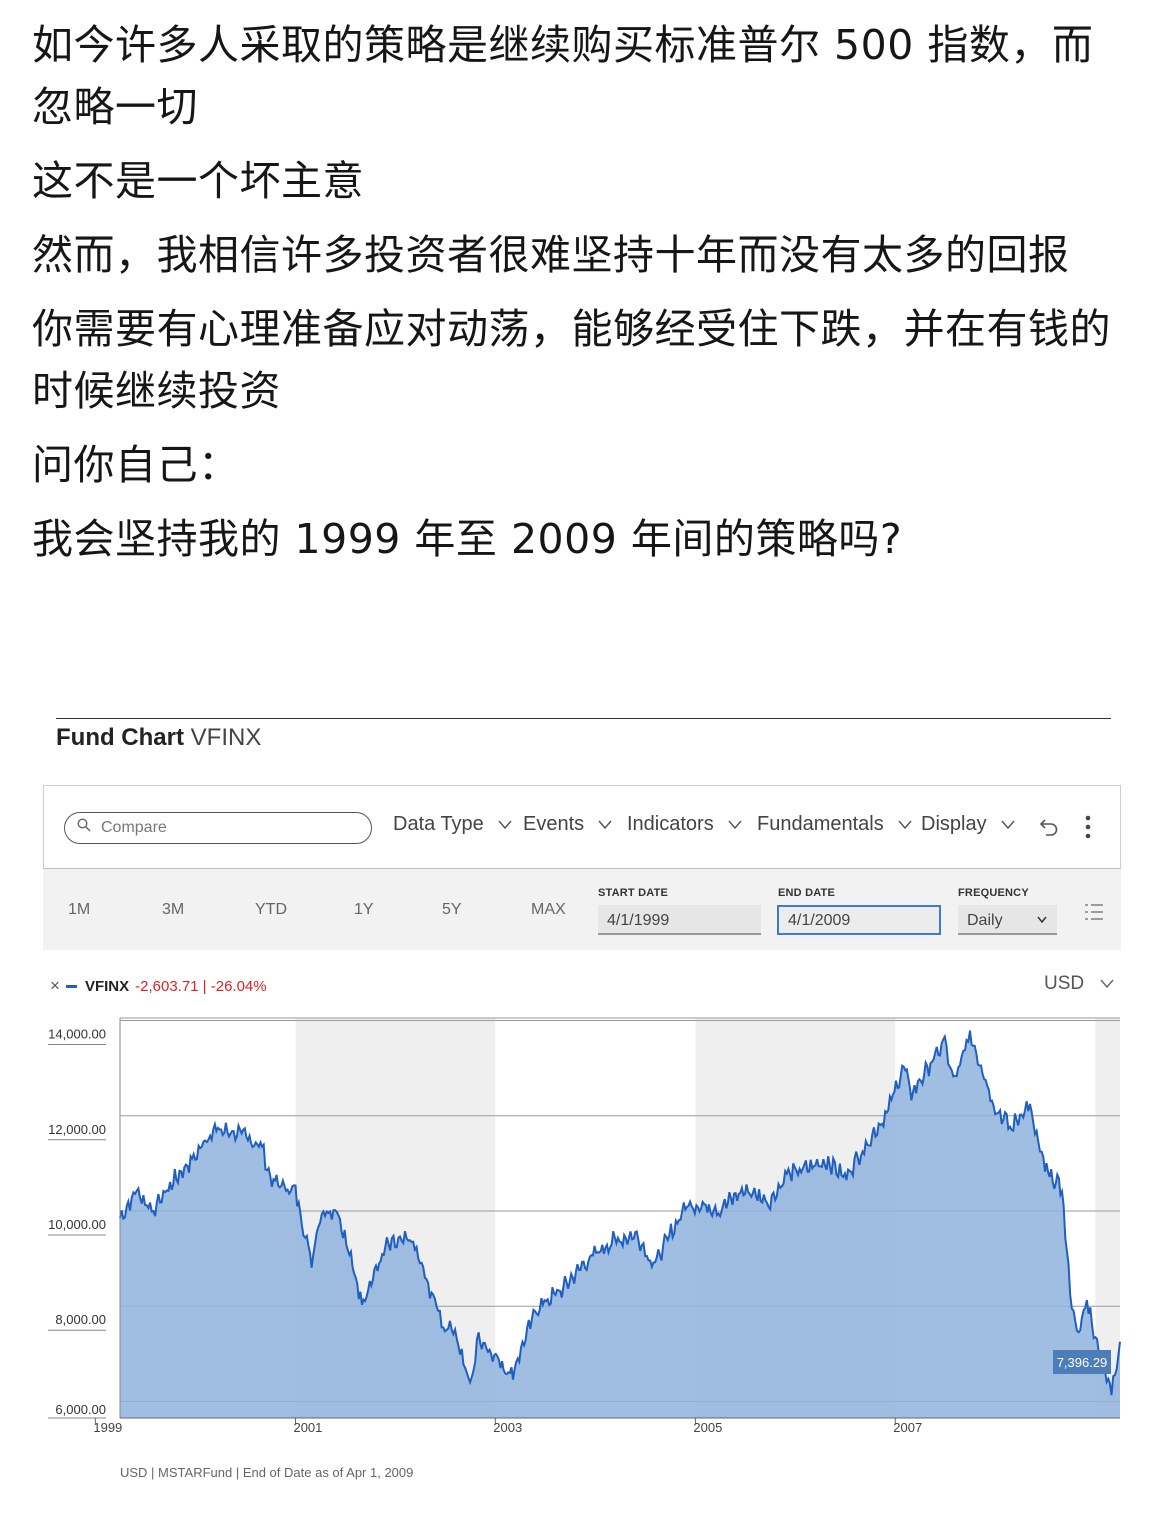  What do you see at coordinates (226, 828) in the screenshot?
I see `compare-input` at bounding box center [226, 828].